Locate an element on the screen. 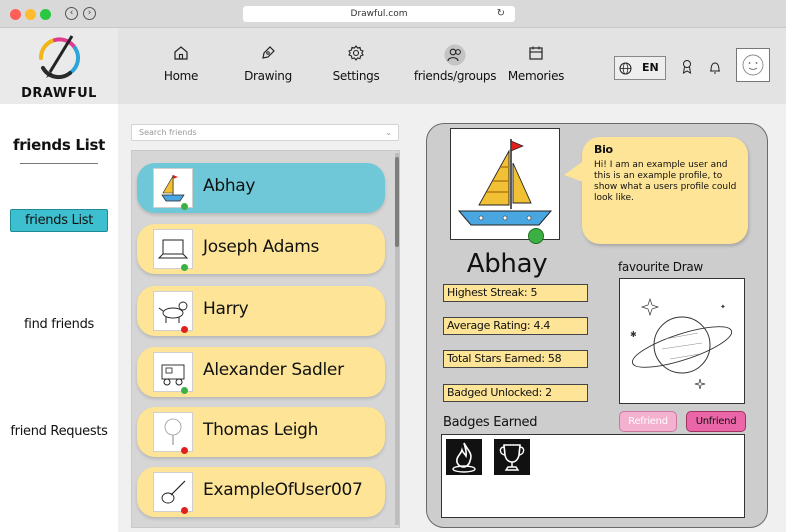 This screenshot has width=786, height=532. stat-badges-unlocked: Badged Unlocked: 2 is located at coordinates (515, 393).